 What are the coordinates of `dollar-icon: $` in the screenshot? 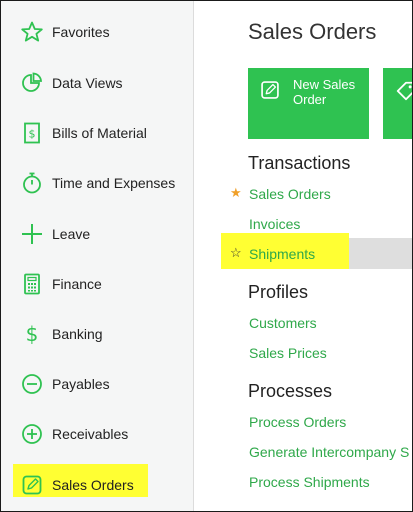 It's located at (32, 334).